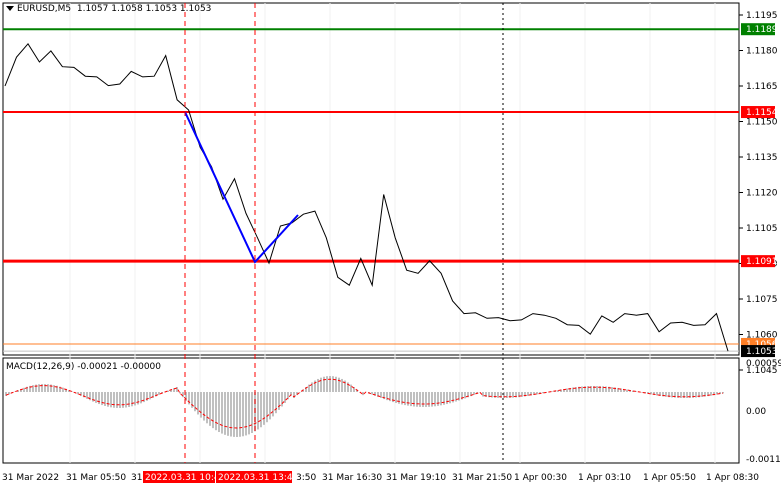 This screenshot has width=781, height=489. Describe the element at coordinates (762, 30) in the screenshot. I see `level-tag-label: 1.1189` at that location.